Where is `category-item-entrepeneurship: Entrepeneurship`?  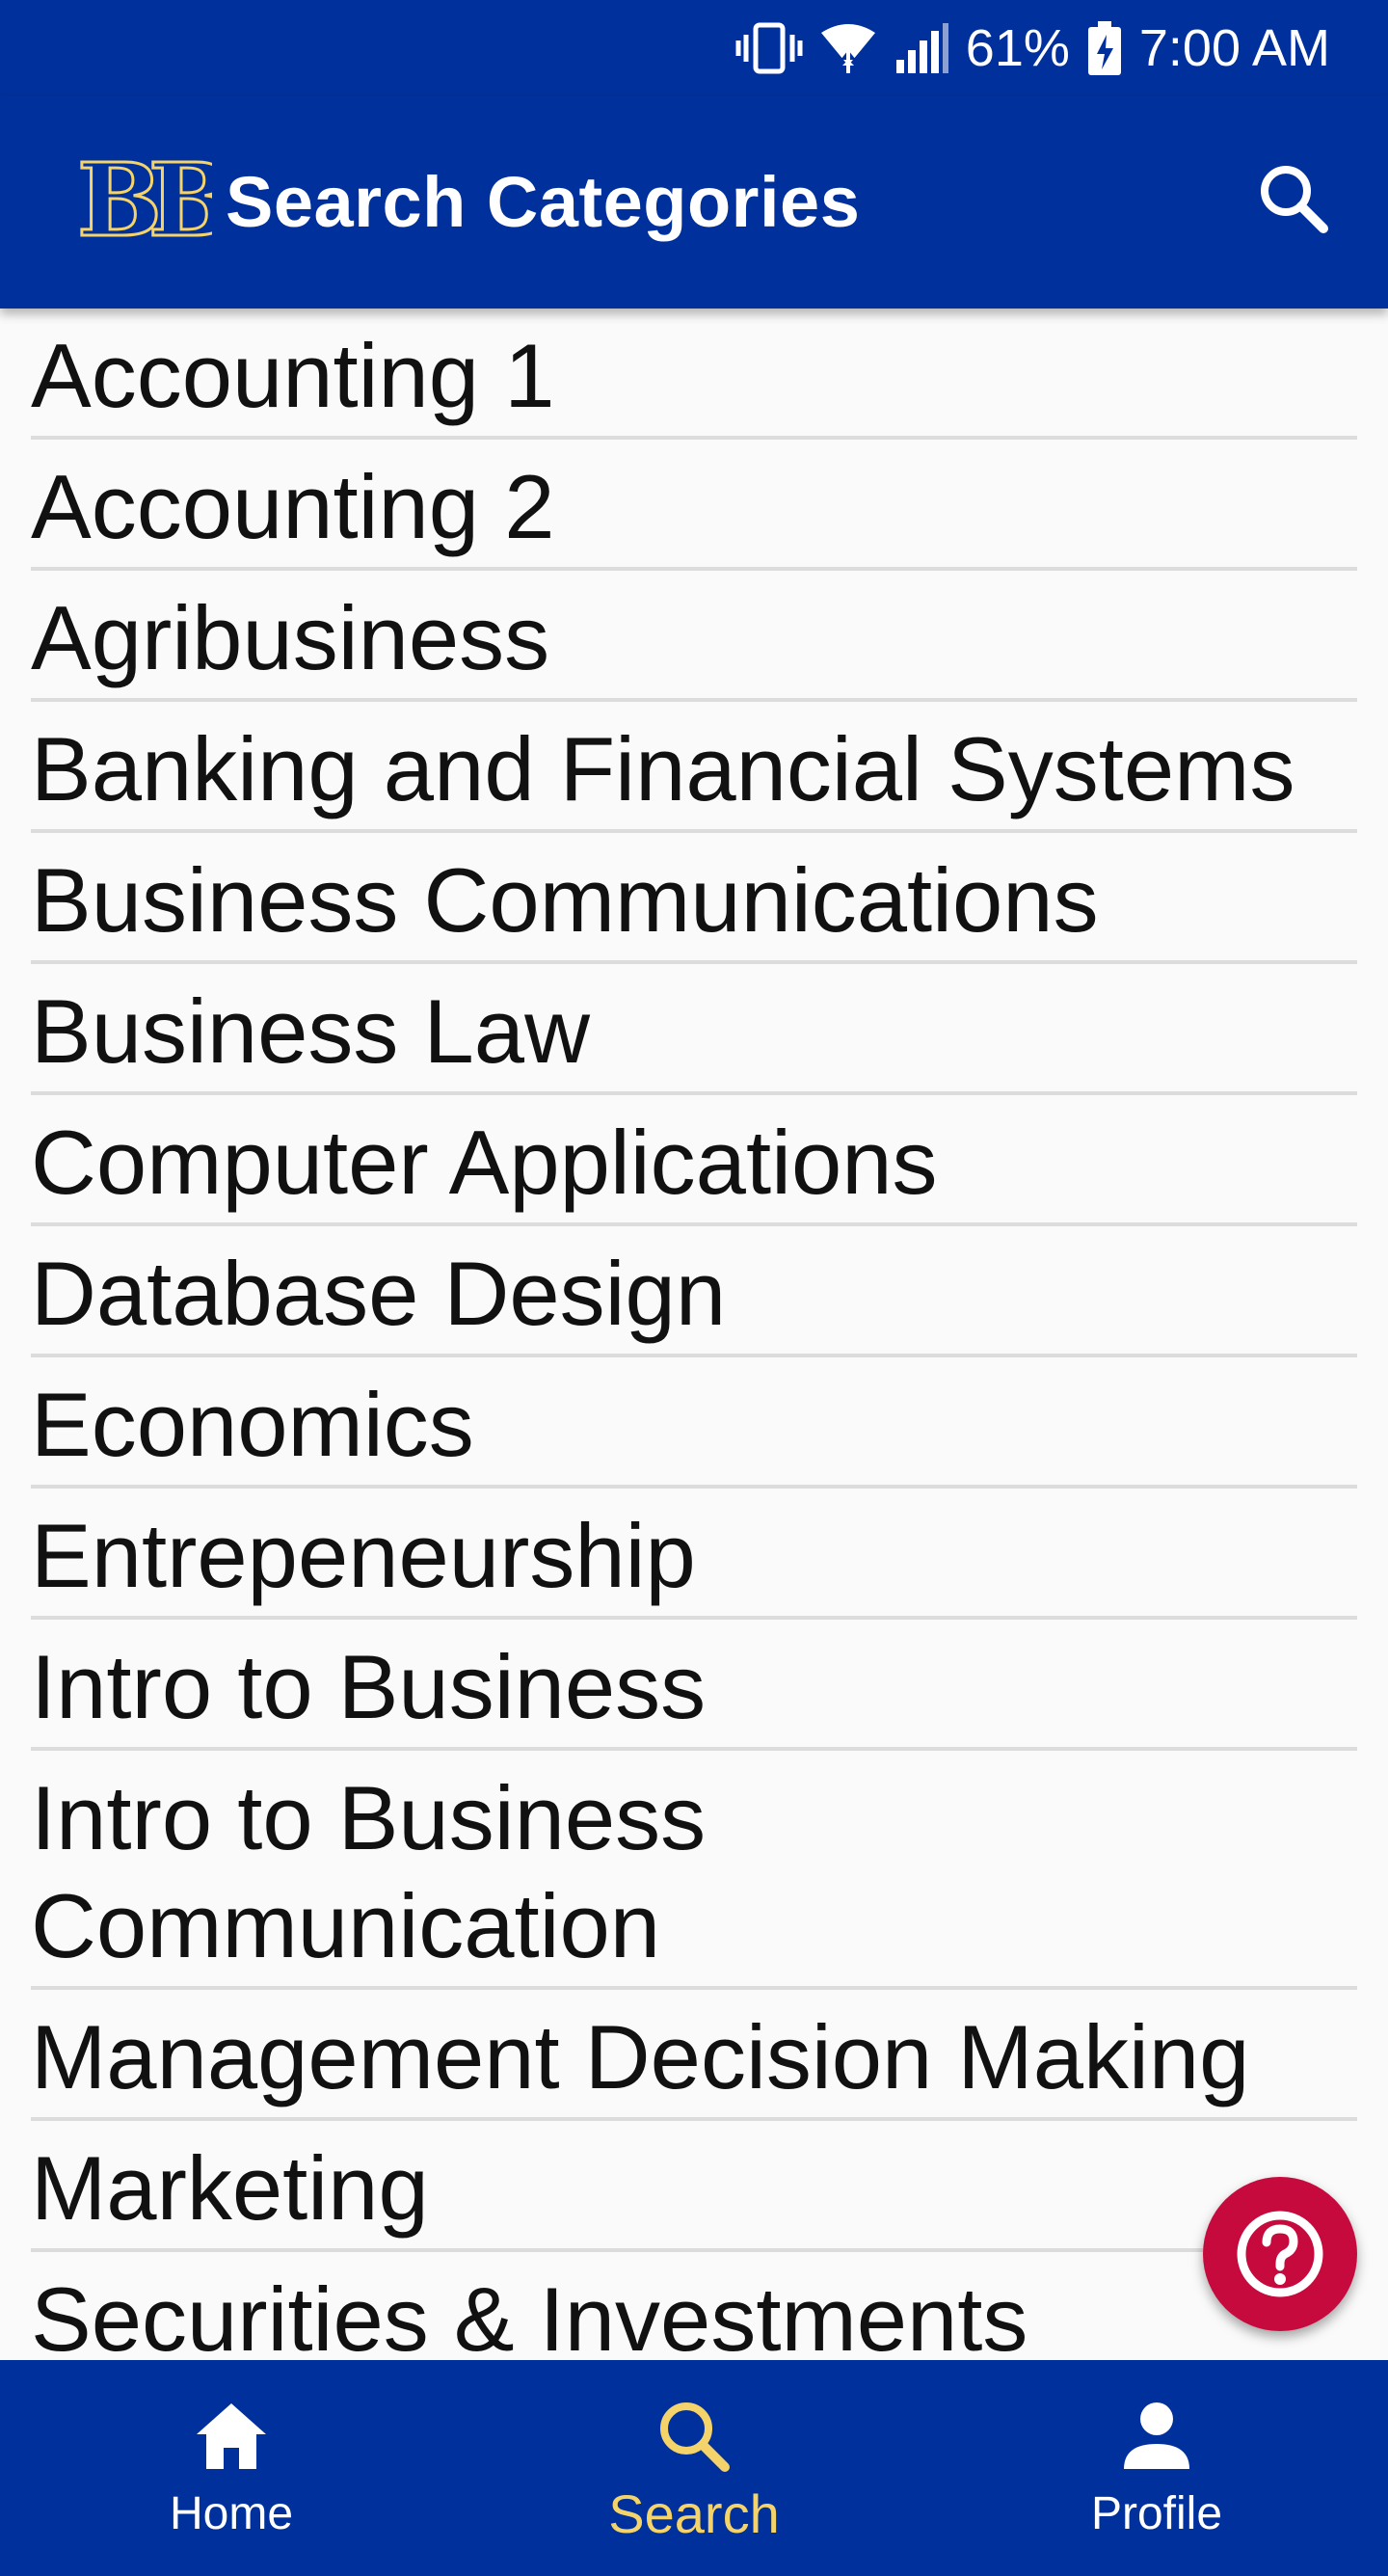 category-item-entrepeneurship: Entrepeneurship is located at coordinates (694, 1554).